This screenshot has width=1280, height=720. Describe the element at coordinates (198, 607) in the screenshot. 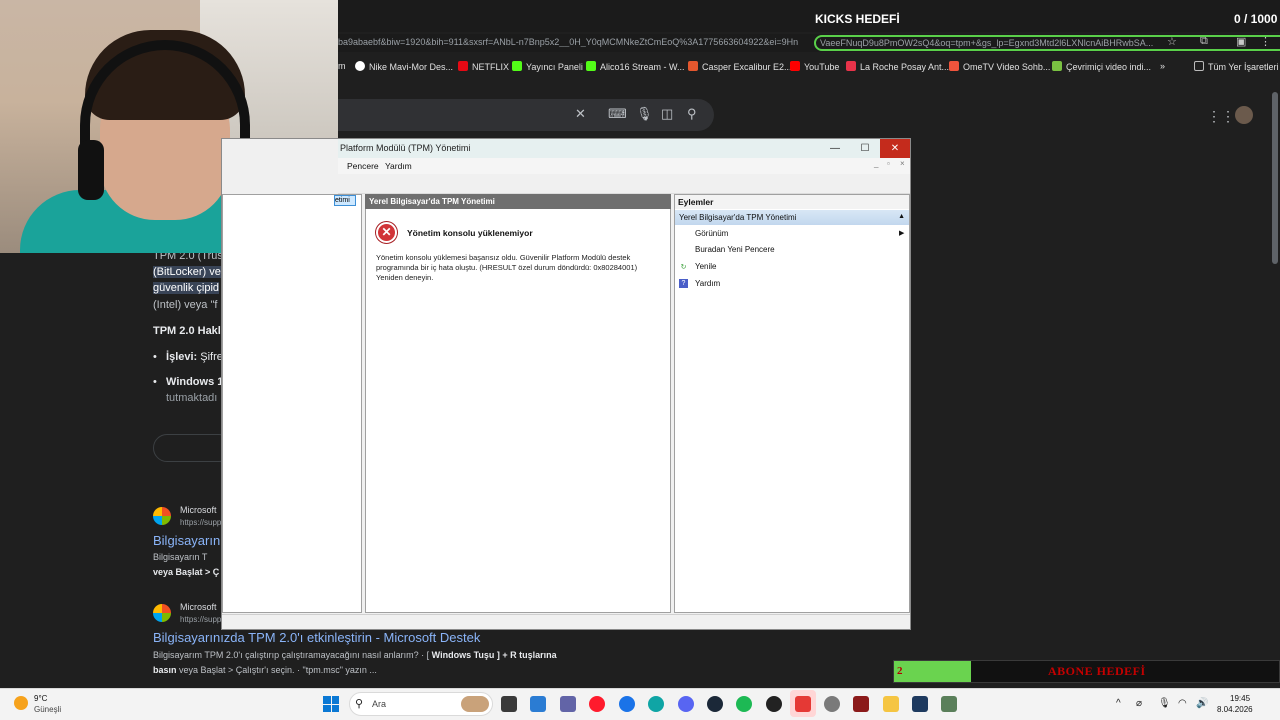

I see `site-name: Microsoft` at that location.